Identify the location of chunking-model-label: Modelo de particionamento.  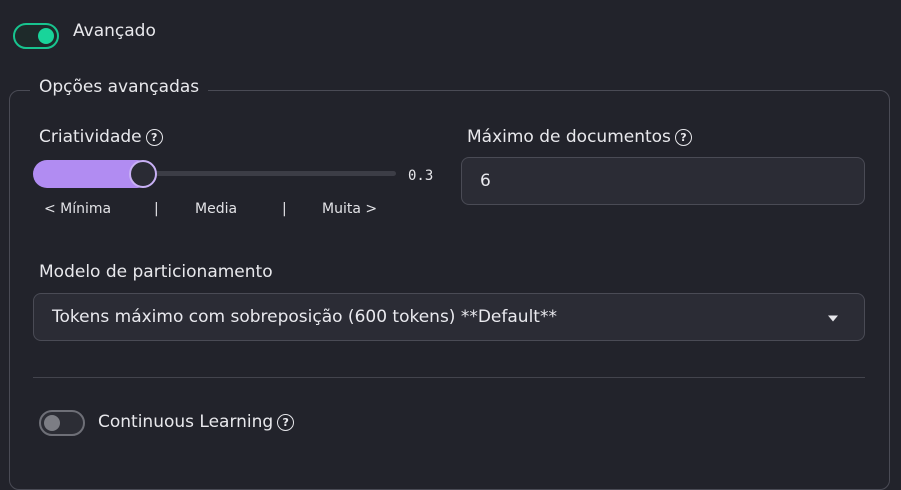
(156, 272).